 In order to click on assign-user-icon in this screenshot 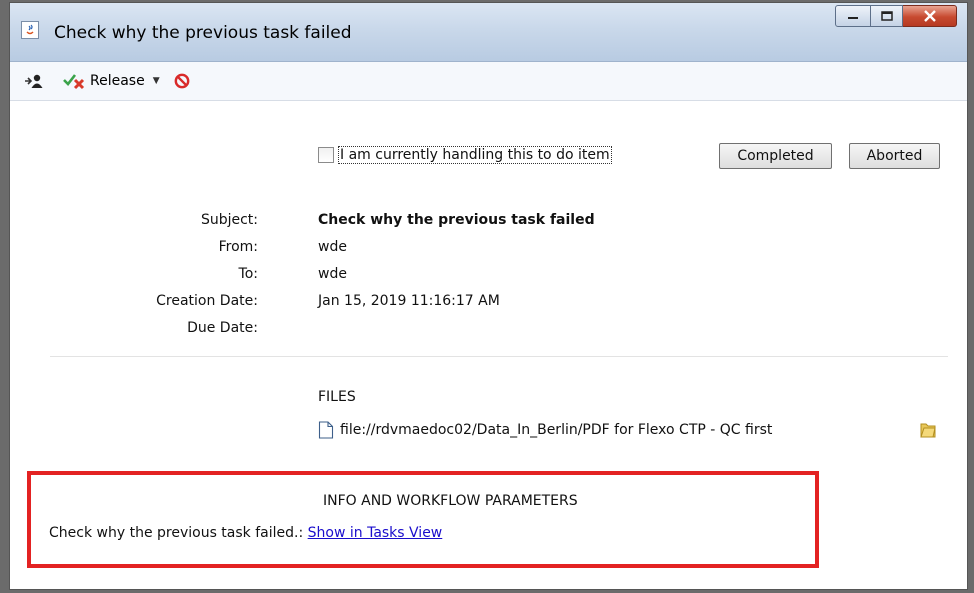, I will do `click(34, 81)`.